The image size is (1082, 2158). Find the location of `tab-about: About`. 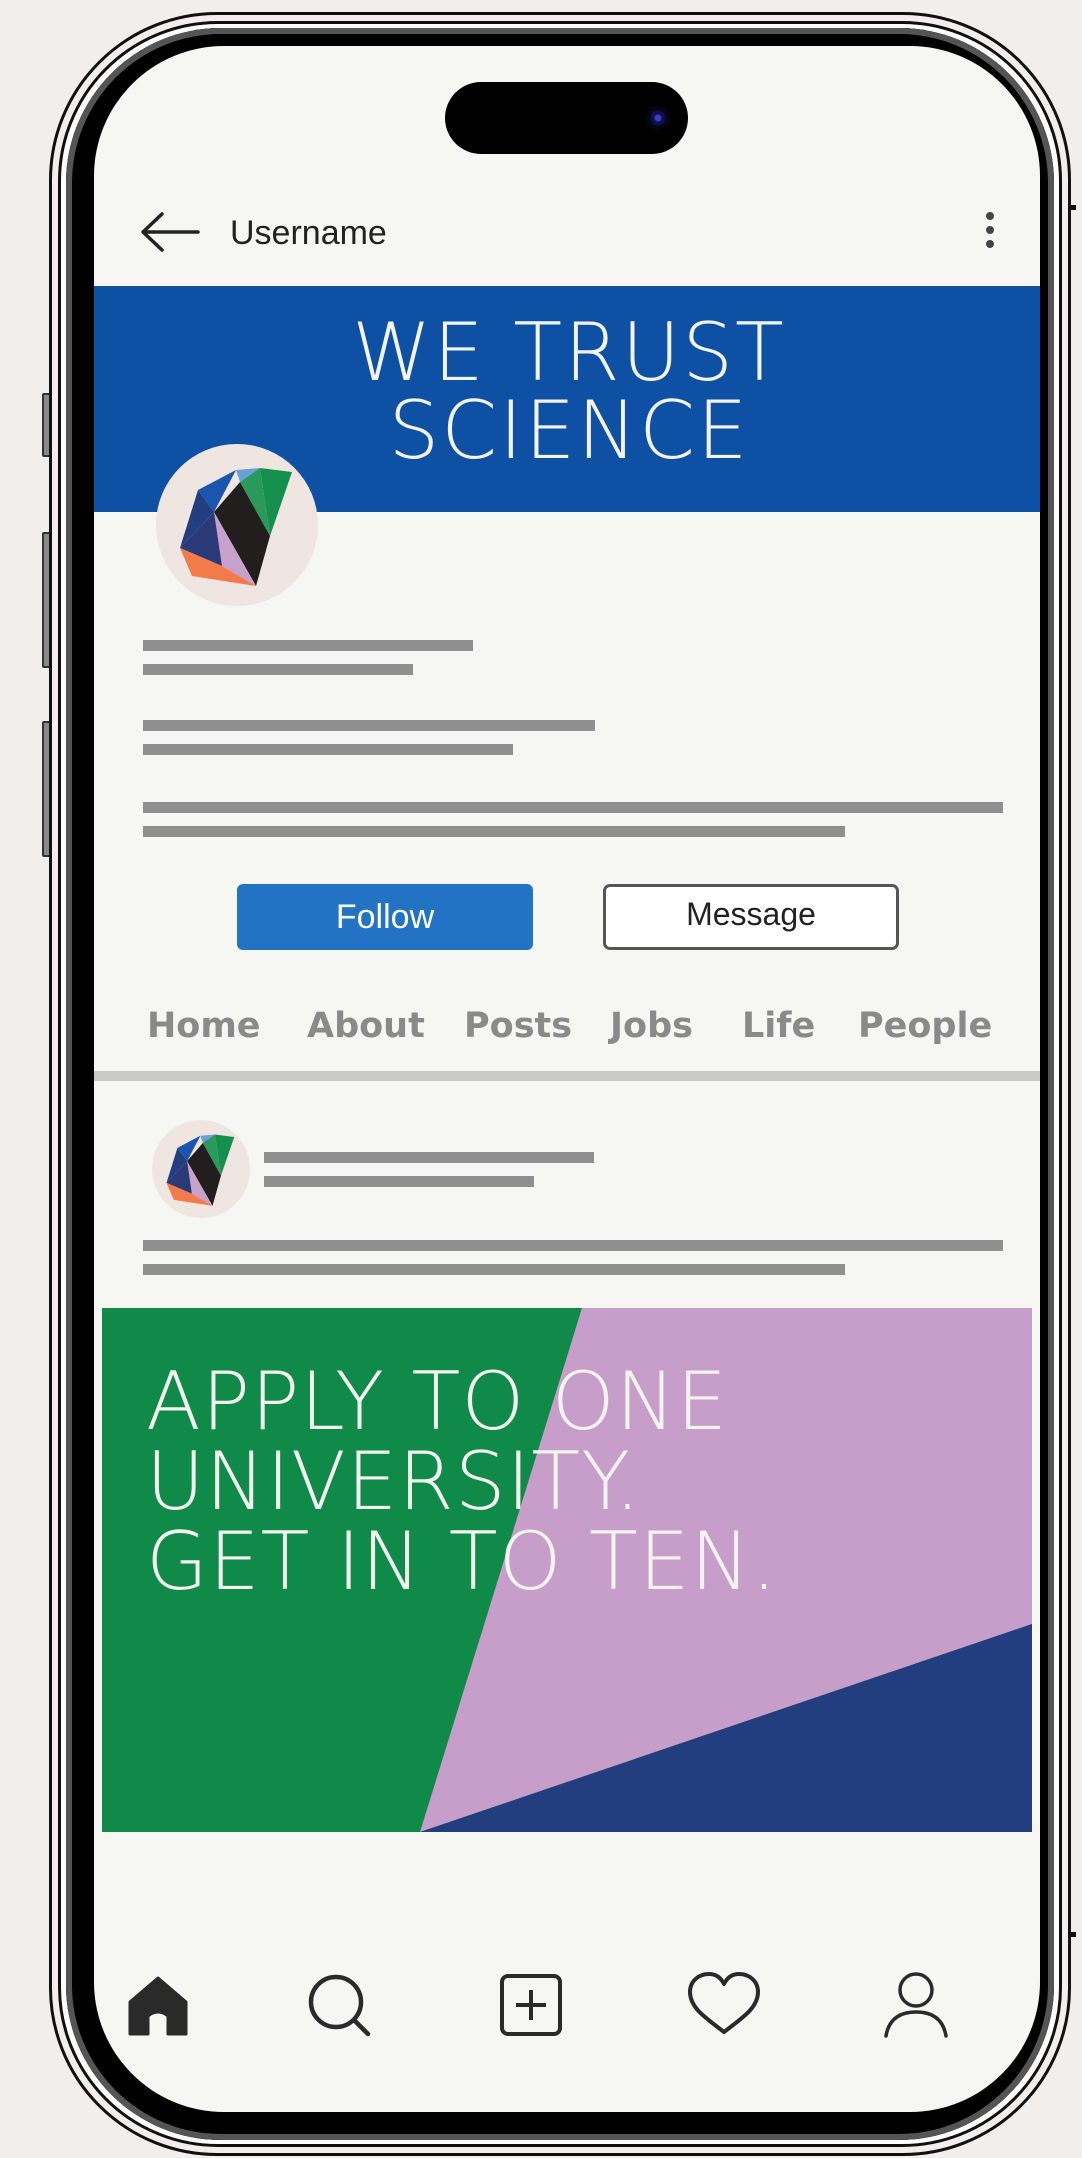

tab-about: About is located at coordinates (366, 1026).